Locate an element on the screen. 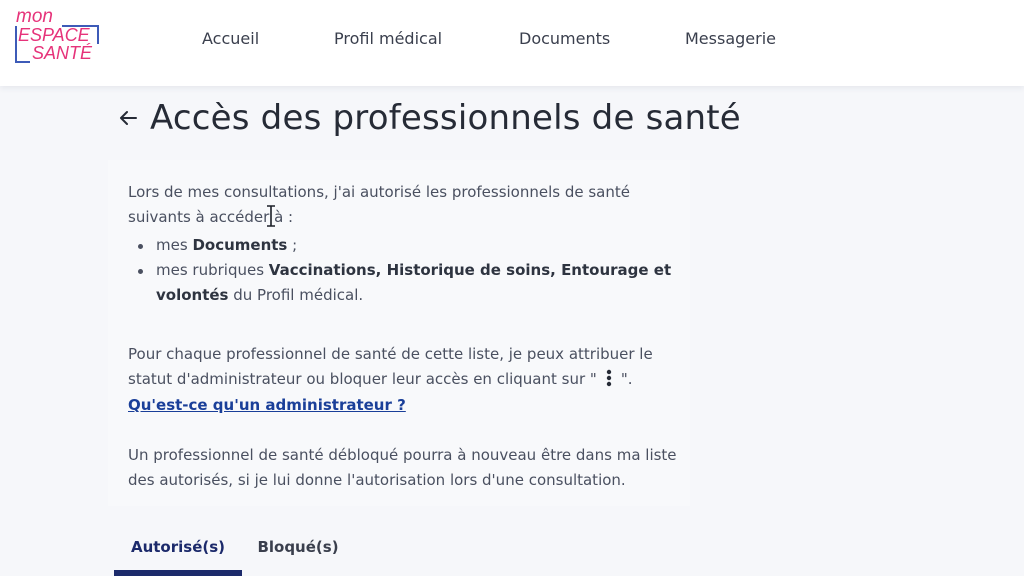 The height and width of the screenshot is (576, 1024). kebab-menu-icon is located at coordinates (609, 378).